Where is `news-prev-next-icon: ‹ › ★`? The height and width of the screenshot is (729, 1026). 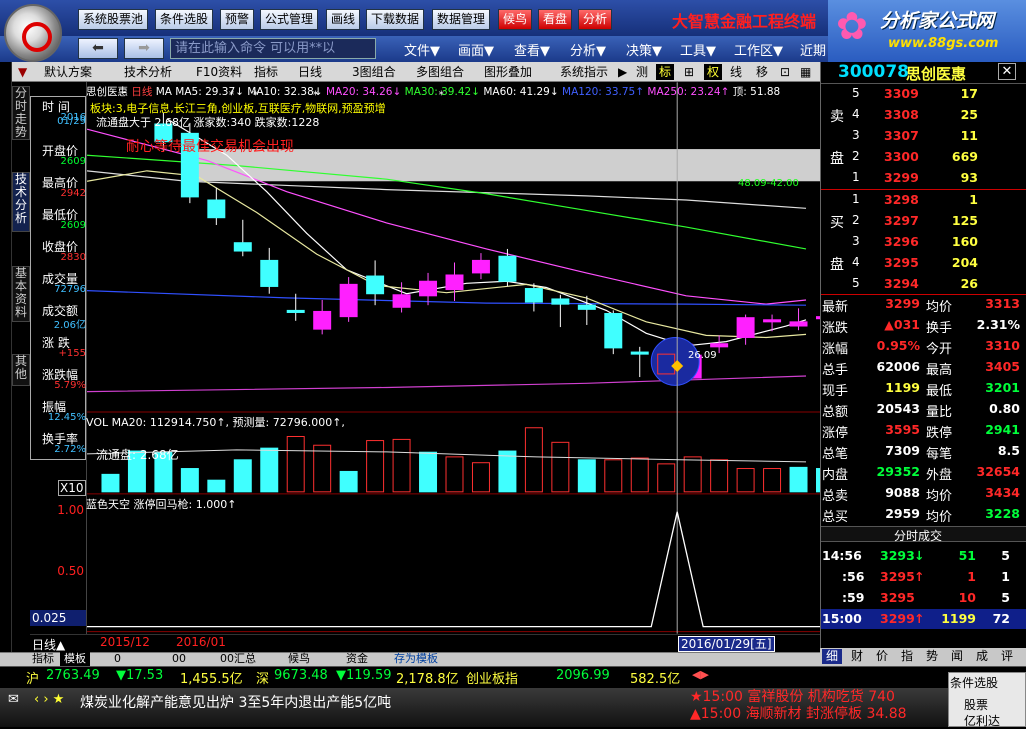 news-prev-next-icon: ‹ › ★ is located at coordinates (49, 699).